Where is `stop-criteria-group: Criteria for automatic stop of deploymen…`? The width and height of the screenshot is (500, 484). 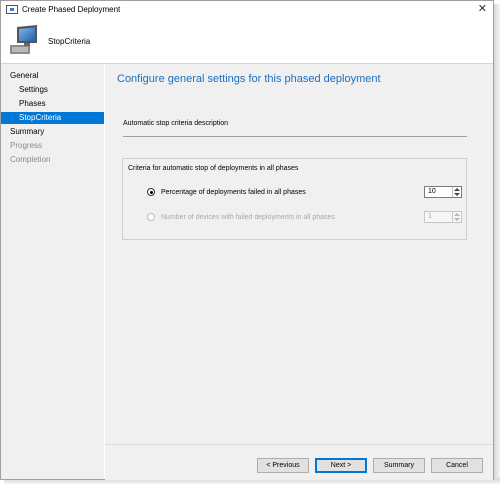
stop-criteria-group: Criteria for automatic stop of deploymen… is located at coordinates (294, 199).